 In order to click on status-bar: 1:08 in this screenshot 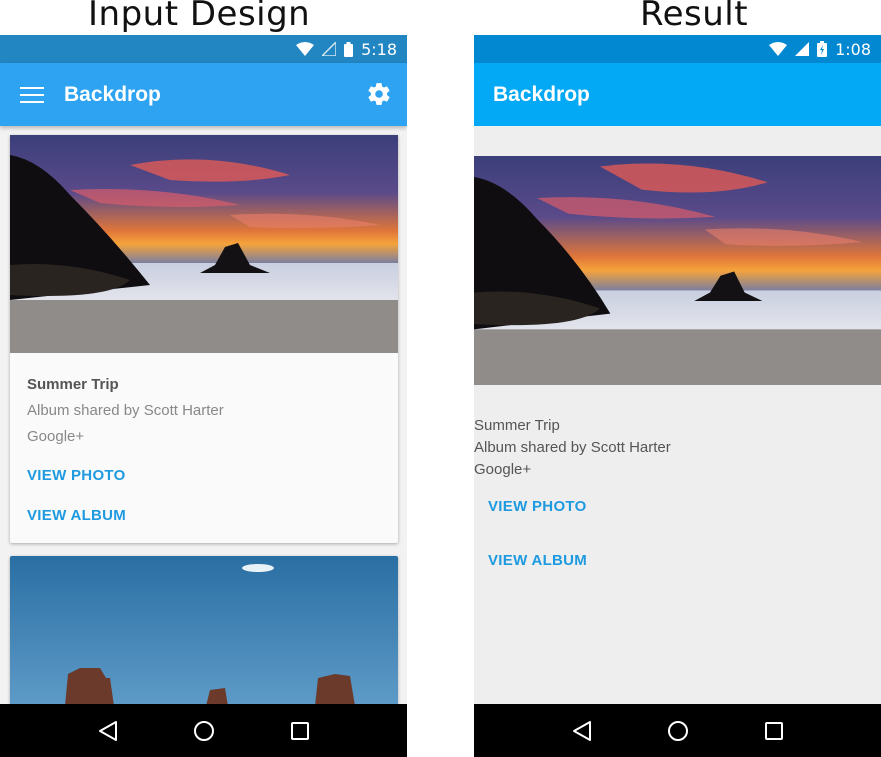, I will do `click(677, 49)`.